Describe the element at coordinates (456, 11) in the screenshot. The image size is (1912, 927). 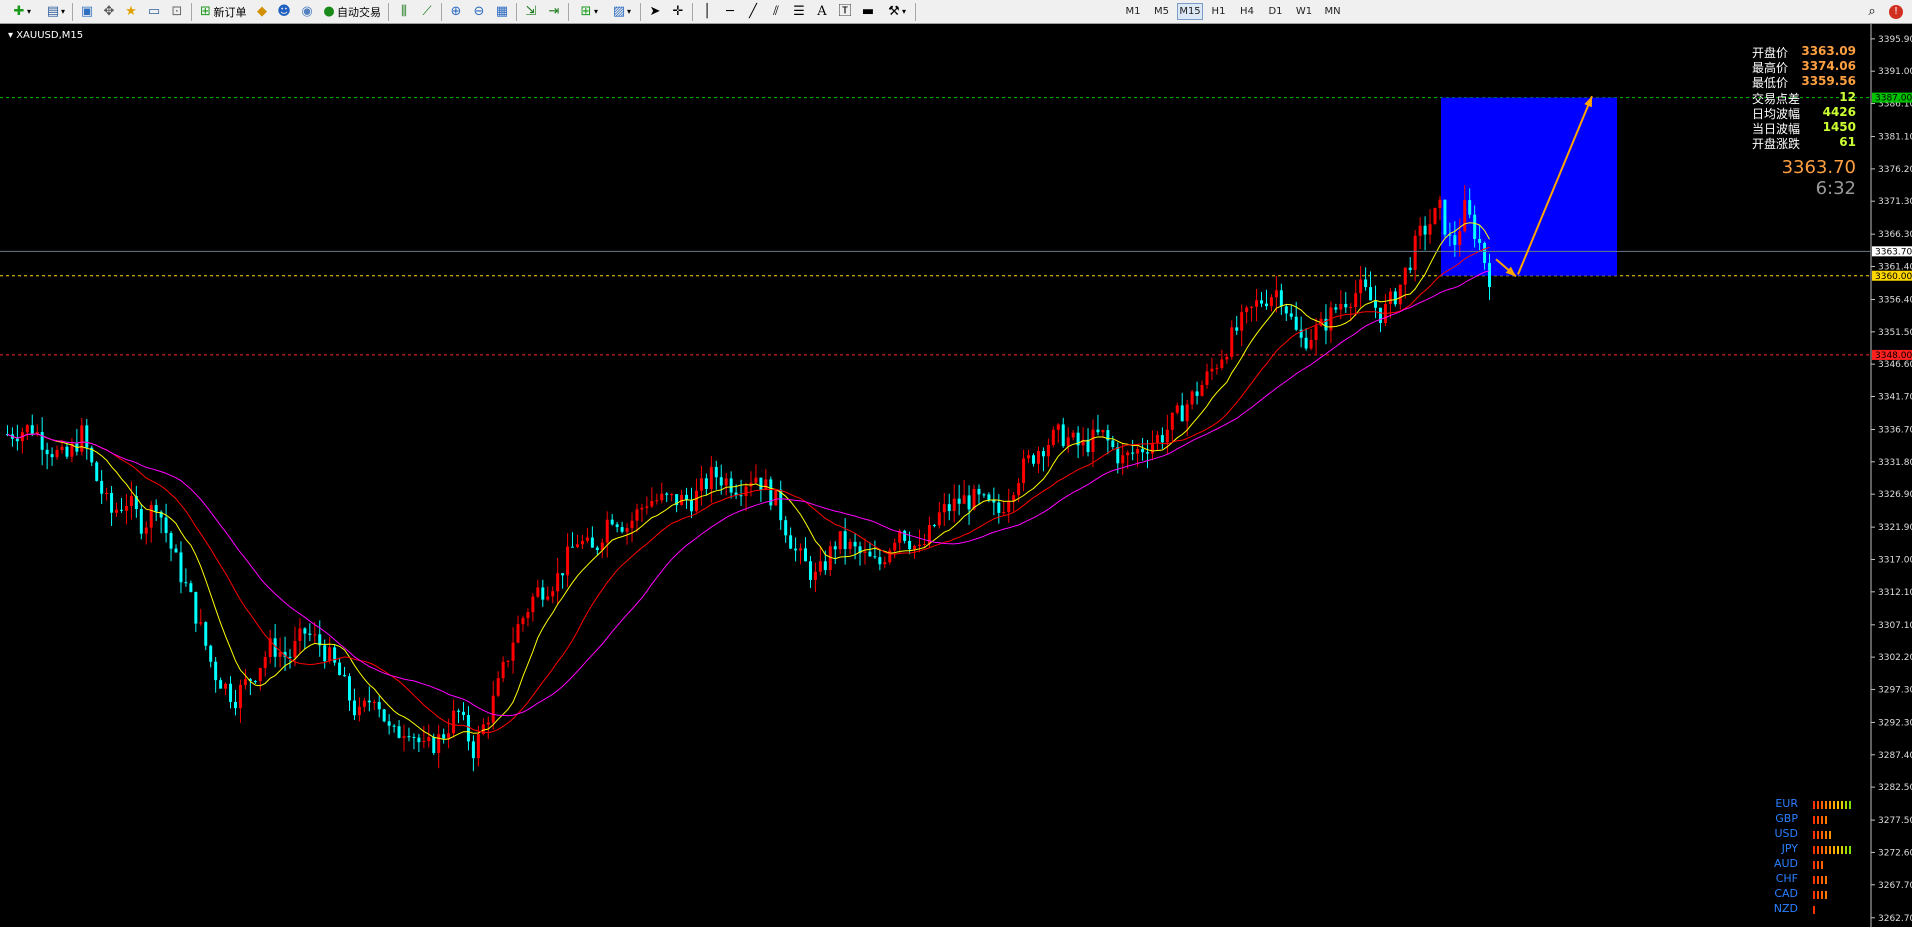
I see `zoom-in-button: ⊕` at that location.